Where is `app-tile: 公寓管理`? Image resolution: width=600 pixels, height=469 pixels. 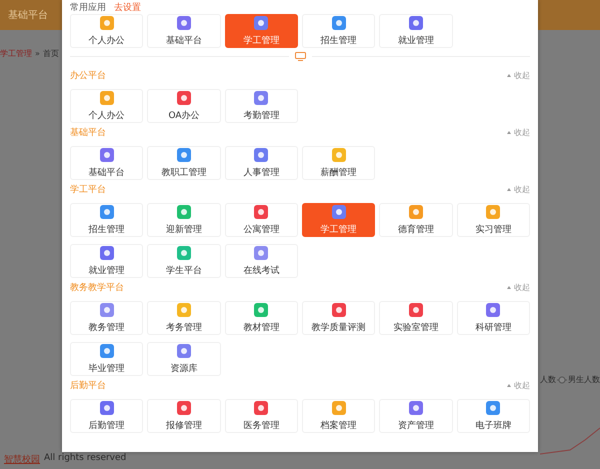 app-tile: 公寓管理 is located at coordinates (261, 220).